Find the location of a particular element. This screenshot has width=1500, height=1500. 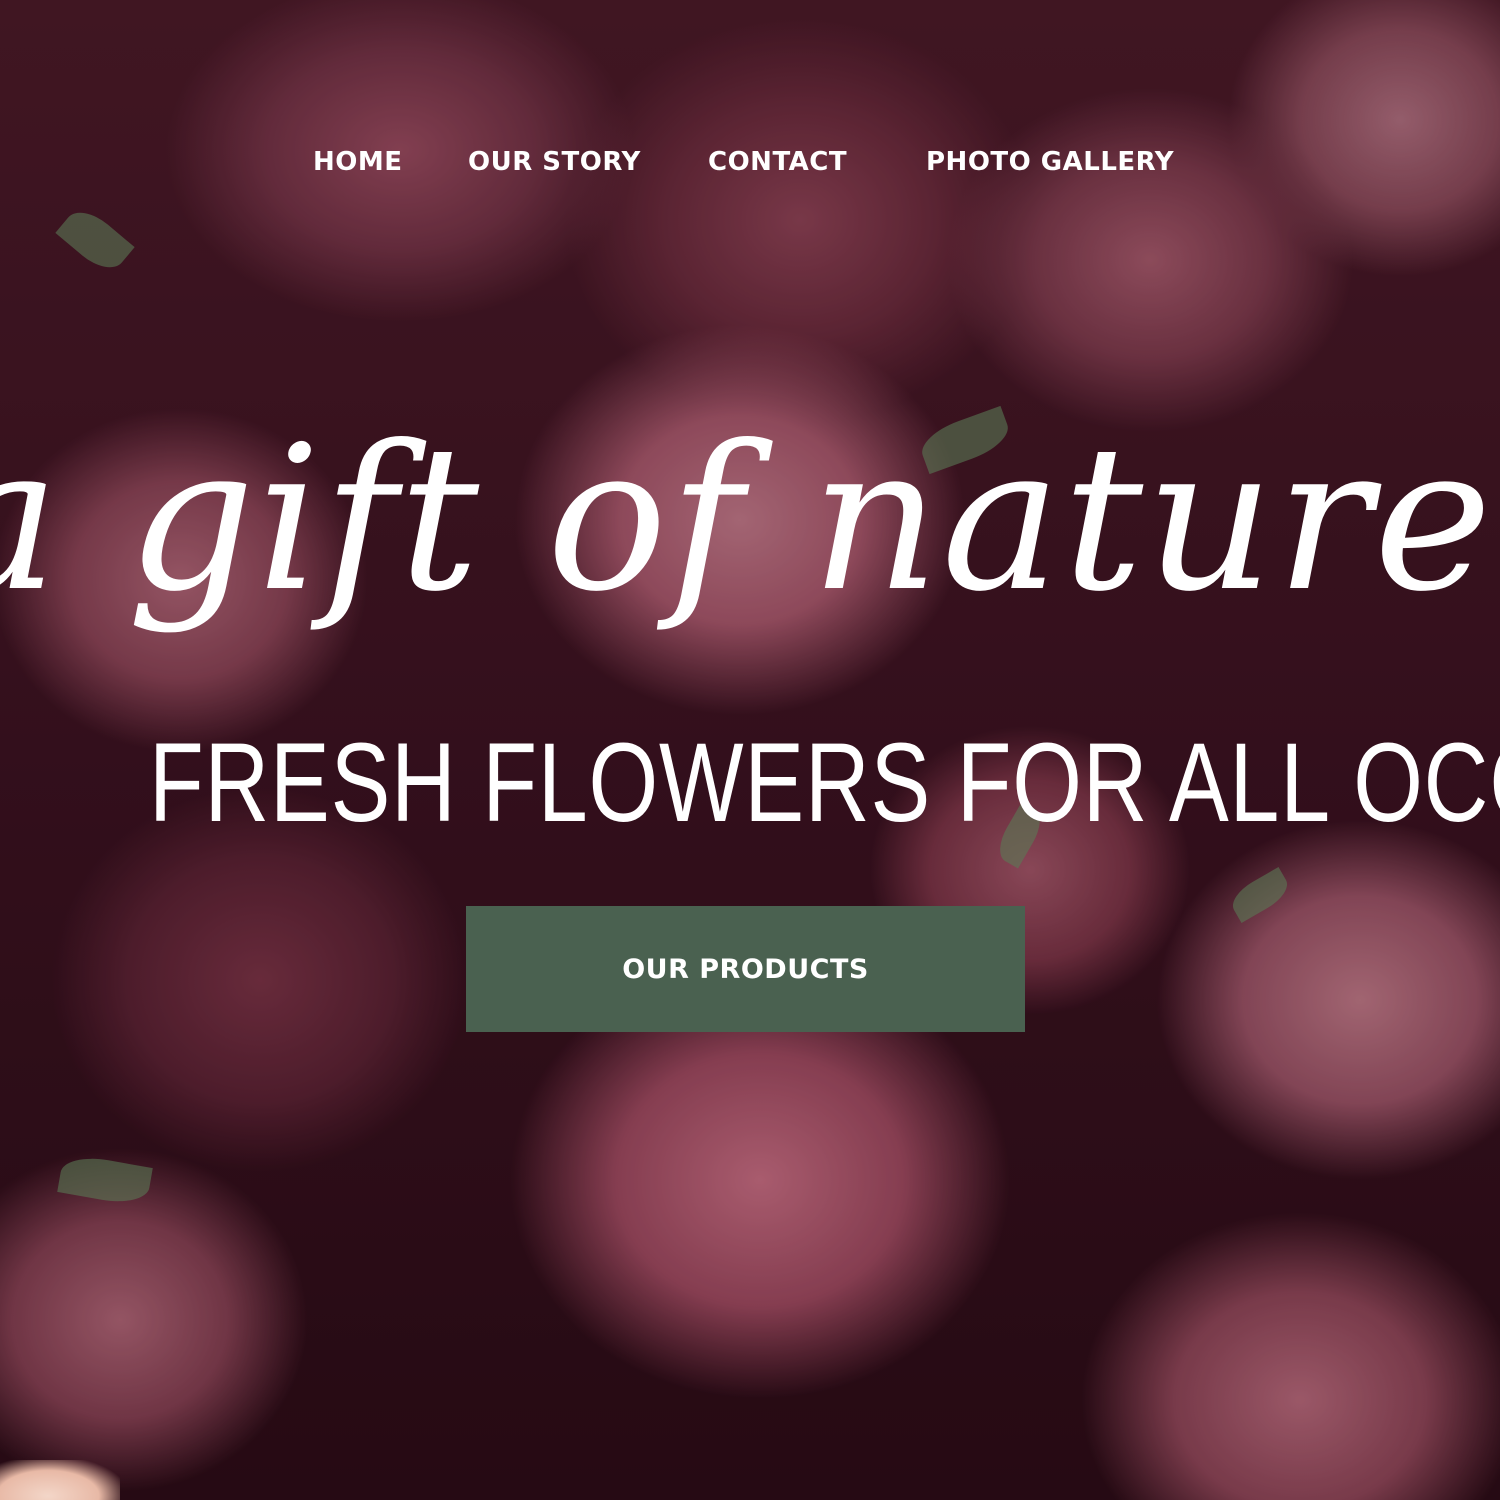

nav-our-story-link: OUR STORY is located at coordinates (554, 162).